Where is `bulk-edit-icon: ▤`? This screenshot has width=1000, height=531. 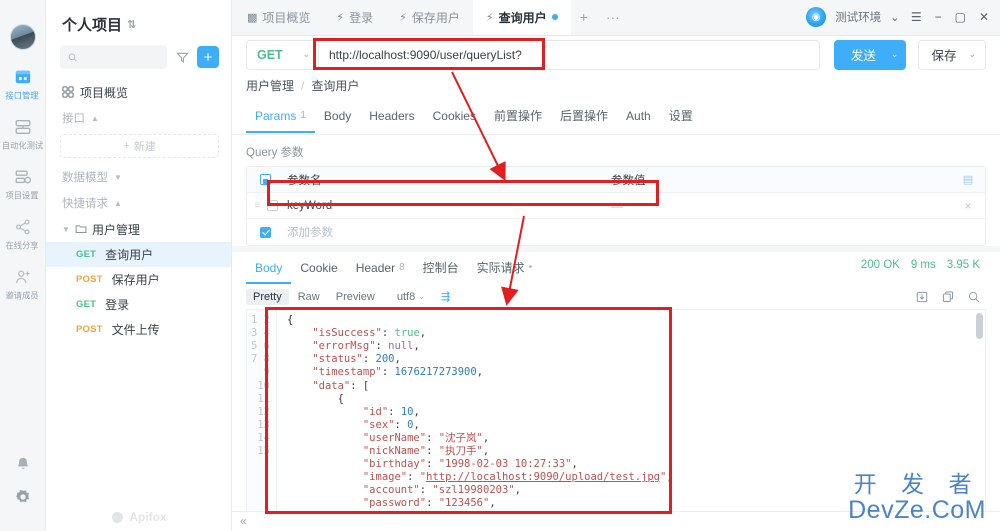 bulk-edit-icon: ▤ is located at coordinates (968, 179).